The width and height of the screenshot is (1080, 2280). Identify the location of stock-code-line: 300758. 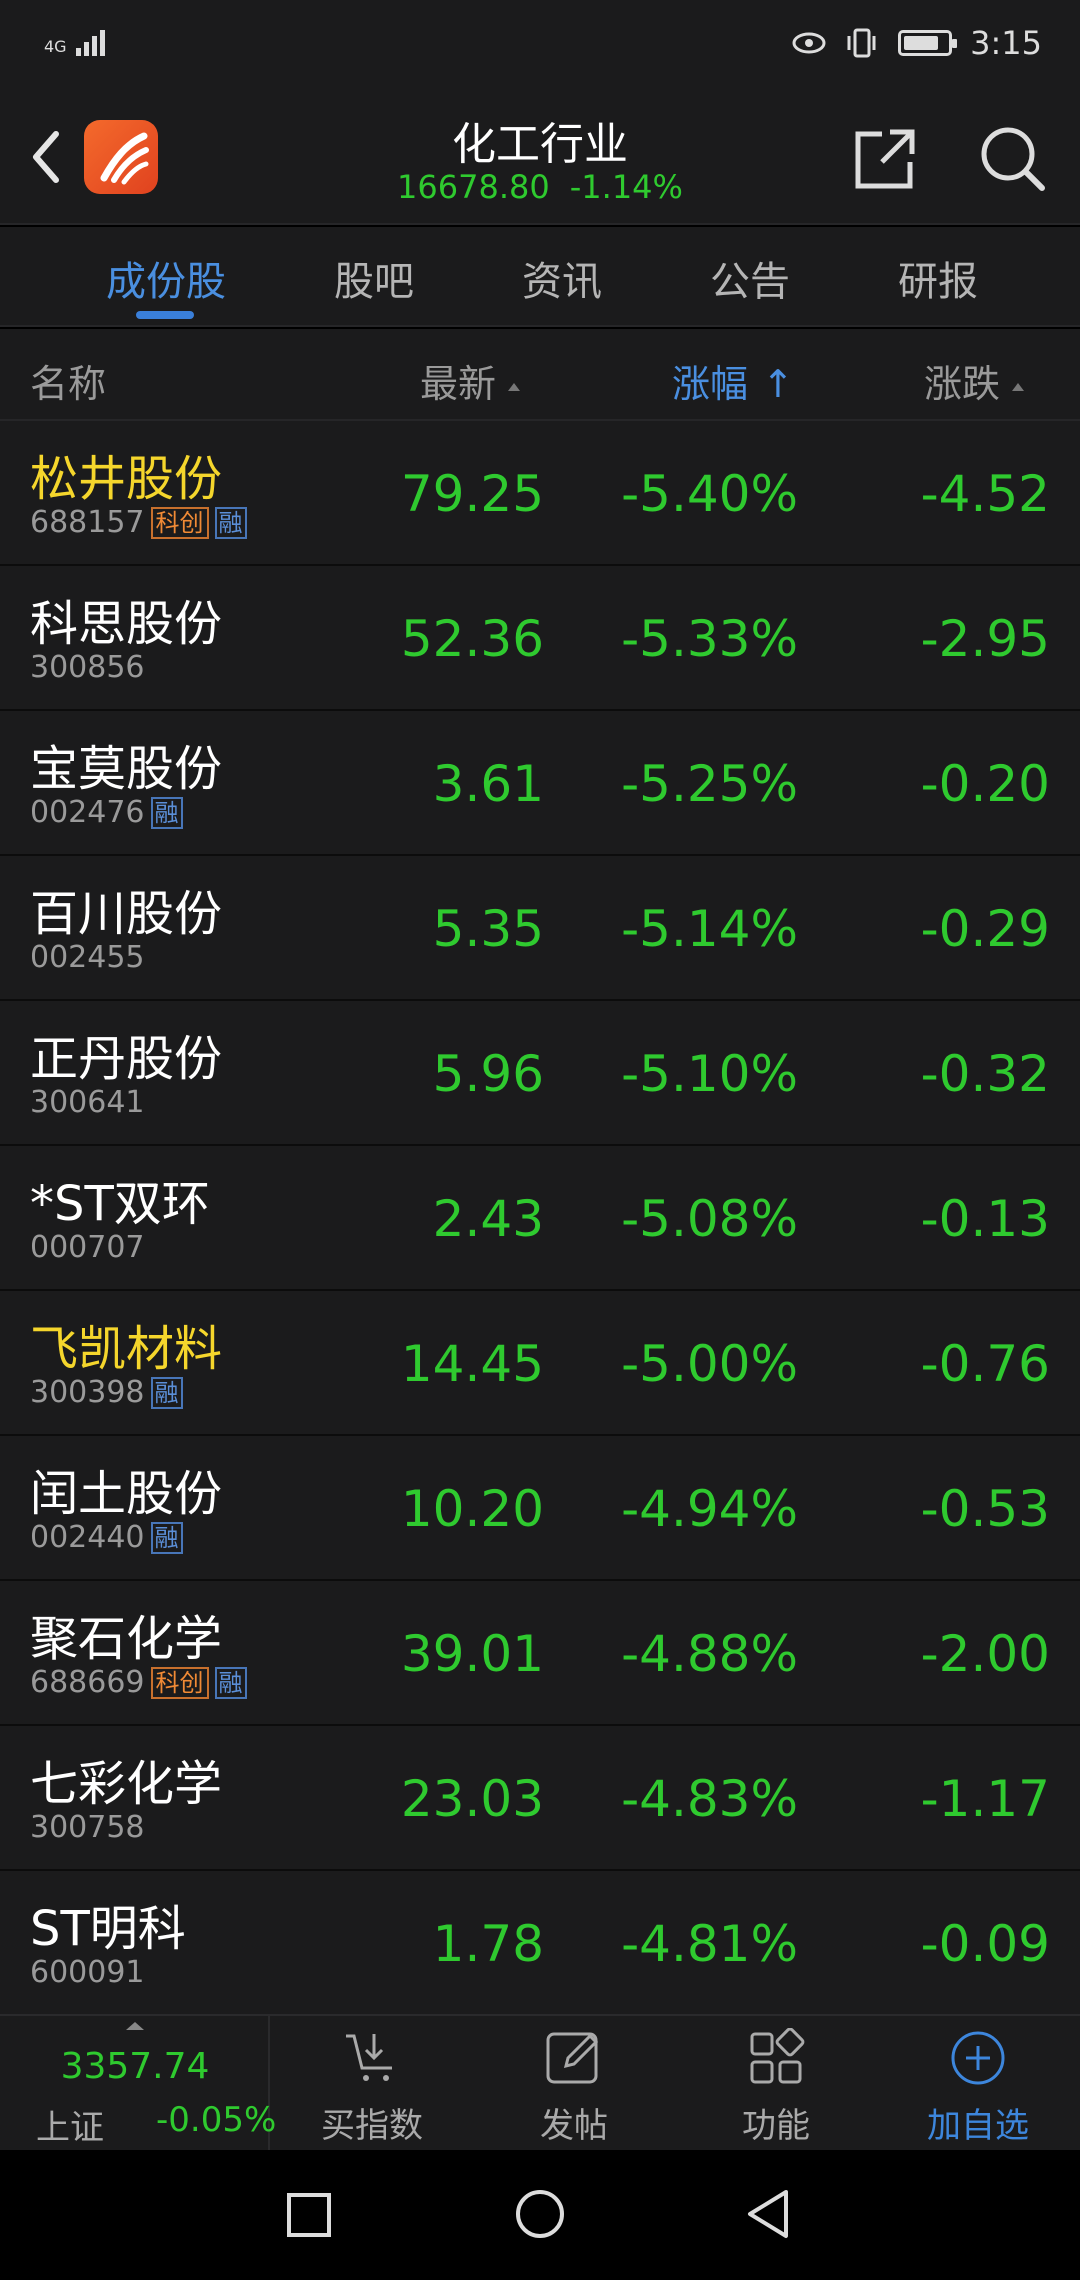
(87, 1827).